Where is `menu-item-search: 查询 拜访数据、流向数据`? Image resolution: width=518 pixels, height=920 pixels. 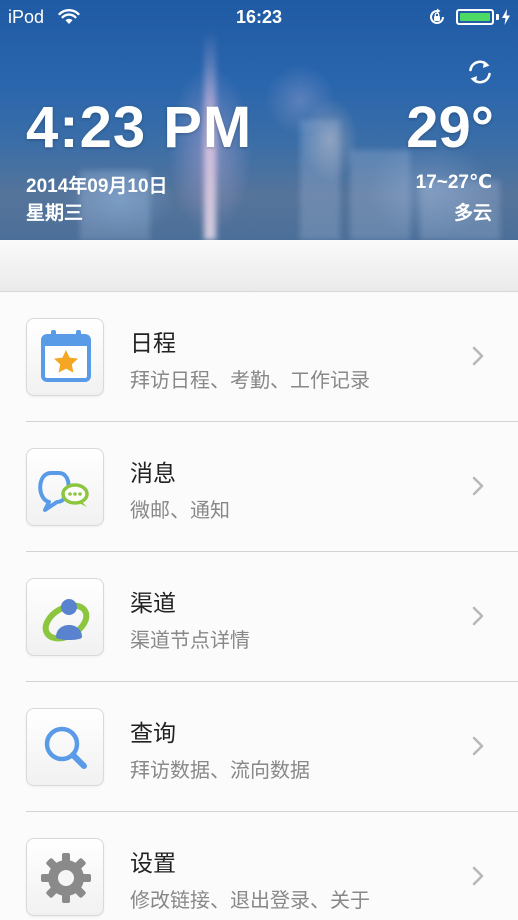 menu-item-search: 查询 拜访数据、流向数据 is located at coordinates (259, 747).